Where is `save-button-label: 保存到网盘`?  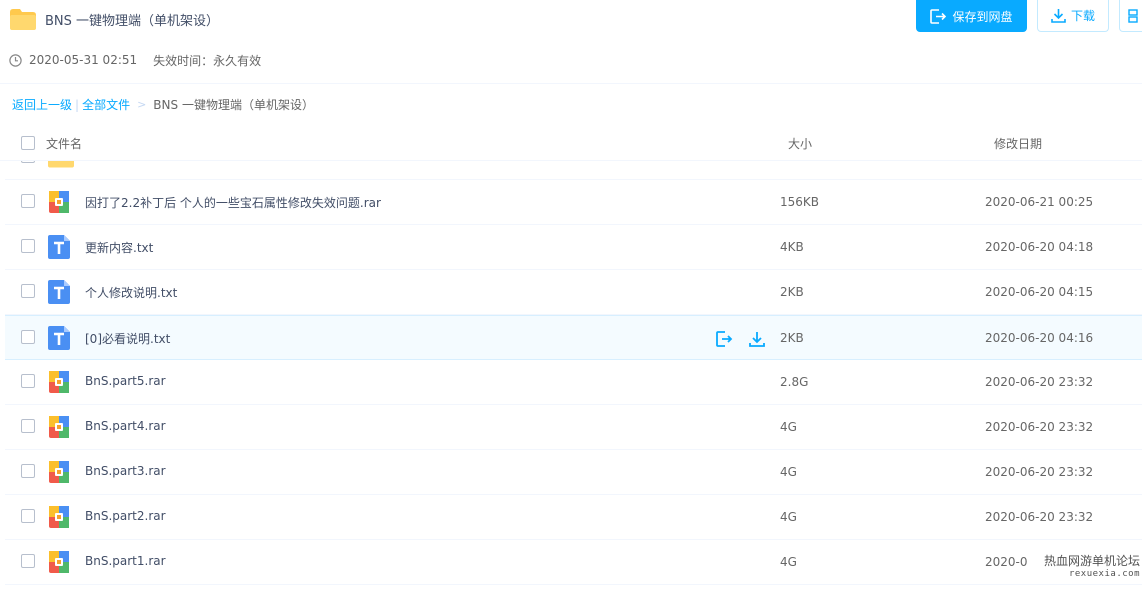 save-button-label: 保存到网盘 is located at coordinates (982, 16).